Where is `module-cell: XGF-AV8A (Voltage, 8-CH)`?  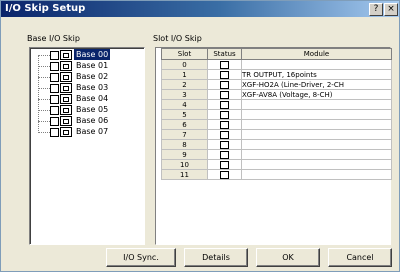 module-cell: XGF-AV8A (Voltage, 8-CH) is located at coordinates (316, 94).